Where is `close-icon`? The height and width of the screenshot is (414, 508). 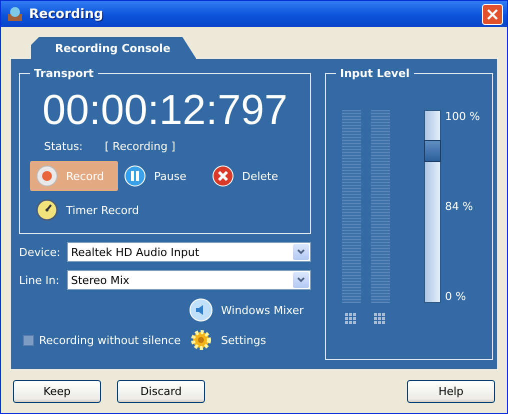 close-icon is located at coordinates (492, 14).